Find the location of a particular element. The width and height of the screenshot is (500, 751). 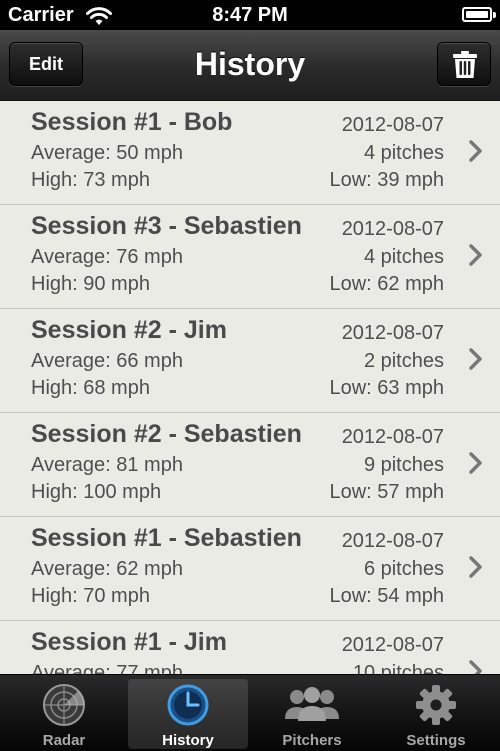

tab-label: Settings is located at coordinates (436, 740).